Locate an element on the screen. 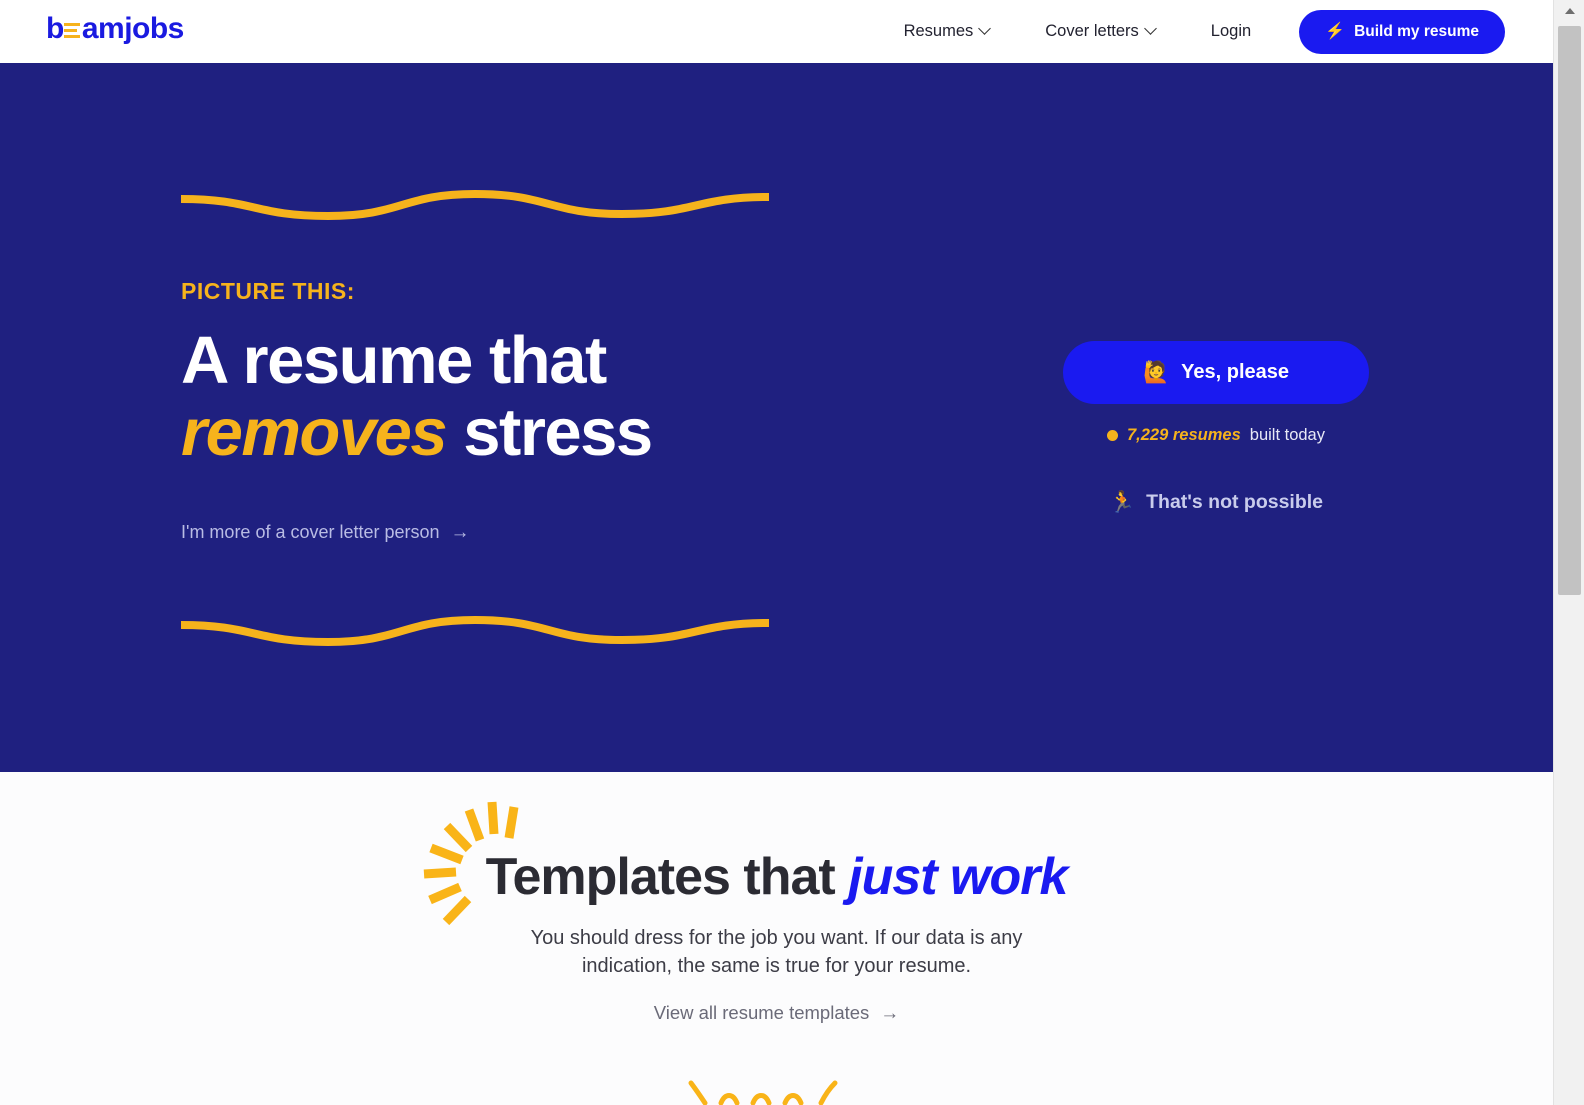 The width and height of the screenshot is (1584, 1105). resumes-built-today-stat: 7,229 resumes built today is located at coordinates (1216, 435).